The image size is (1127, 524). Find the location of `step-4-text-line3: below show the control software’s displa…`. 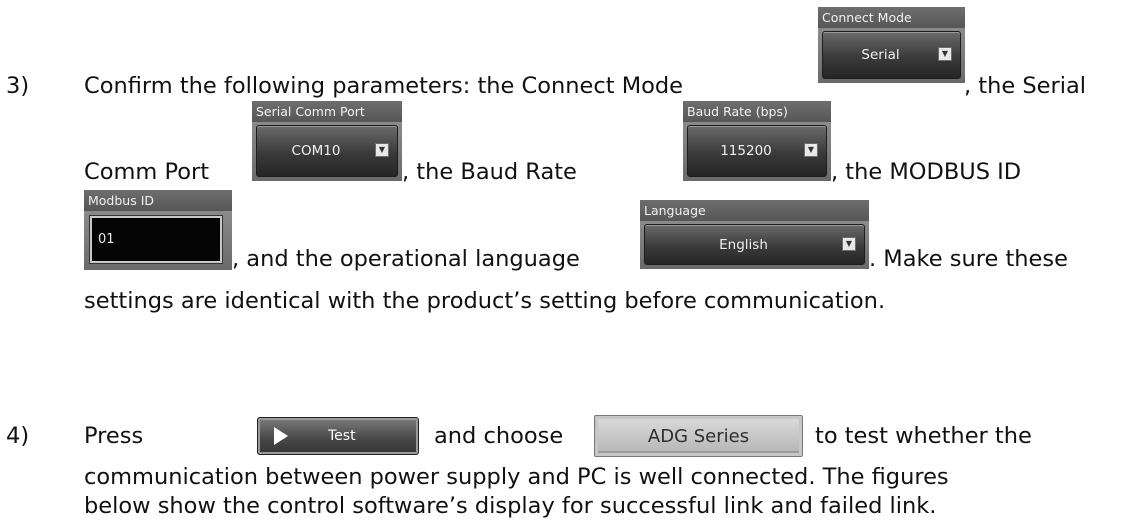

step-4-text-line3: below show the control software’s displa… is located at coordinates (510, 506).